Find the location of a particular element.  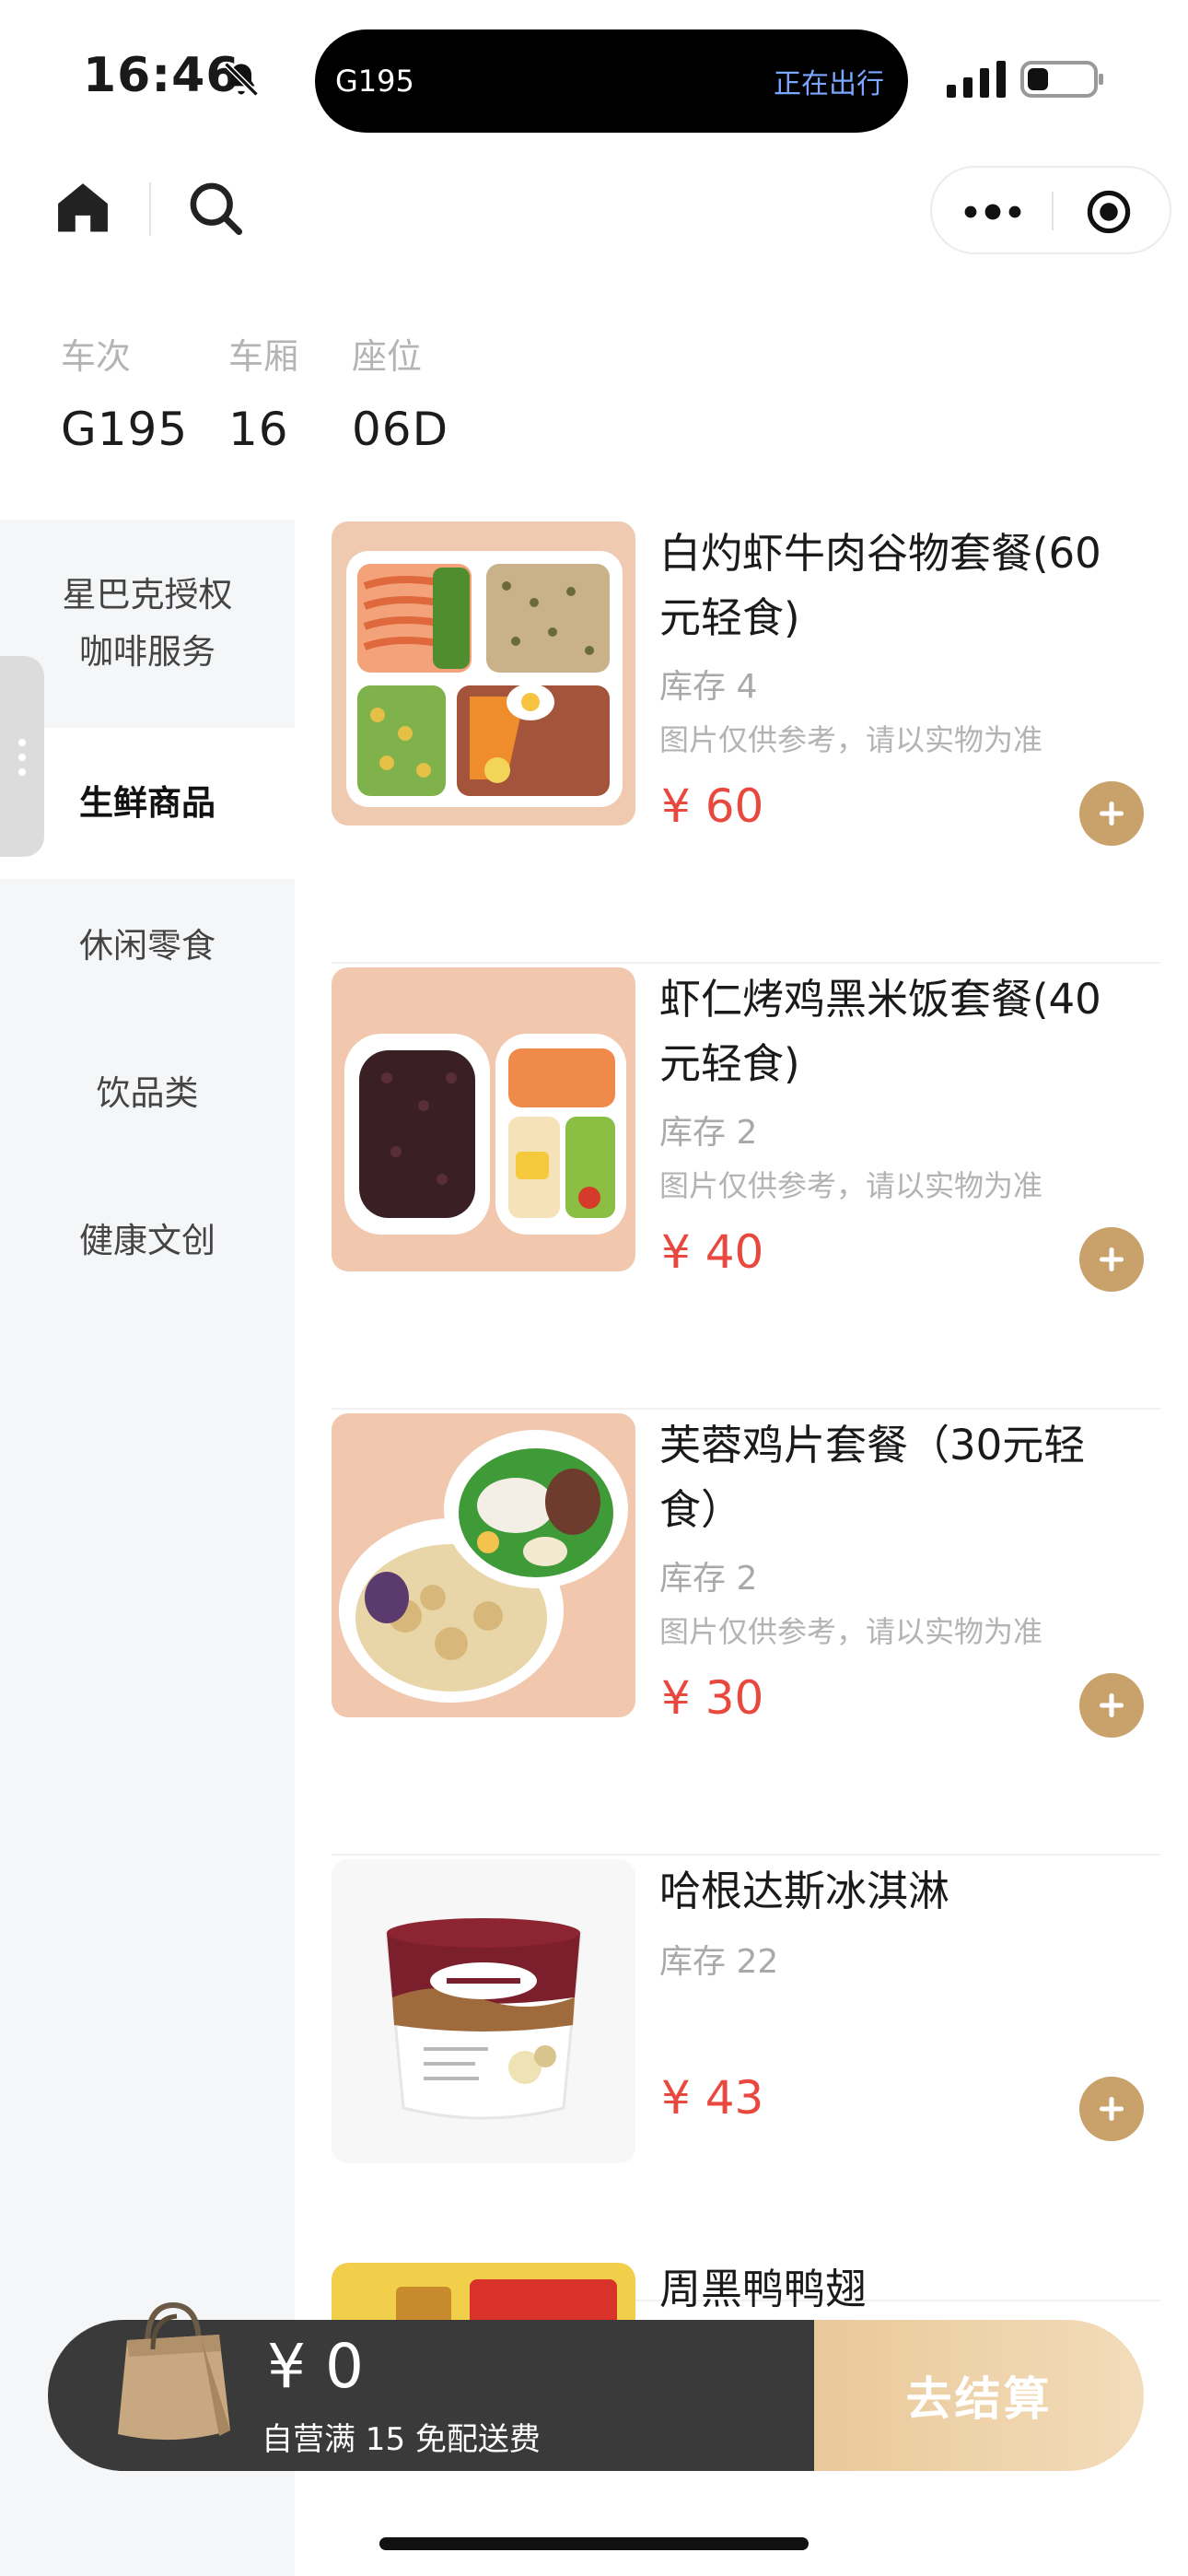

nav-divider is located at coordinates (150, 209).